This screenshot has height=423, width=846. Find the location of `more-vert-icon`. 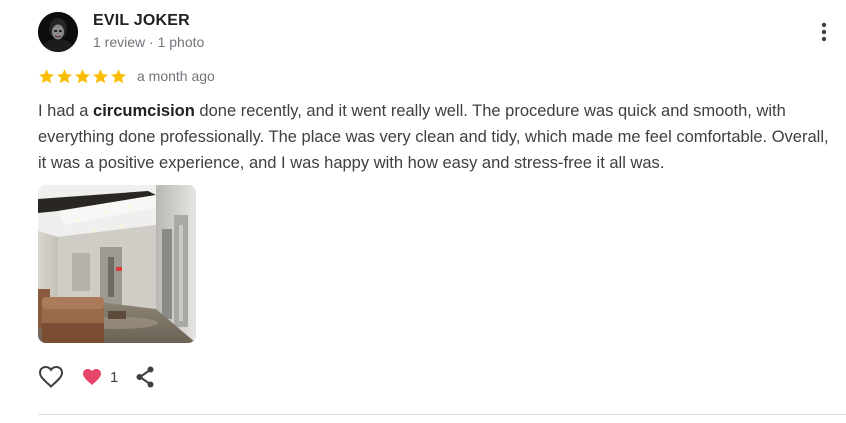

more-vert-icon is located at coordinates (824, 32).